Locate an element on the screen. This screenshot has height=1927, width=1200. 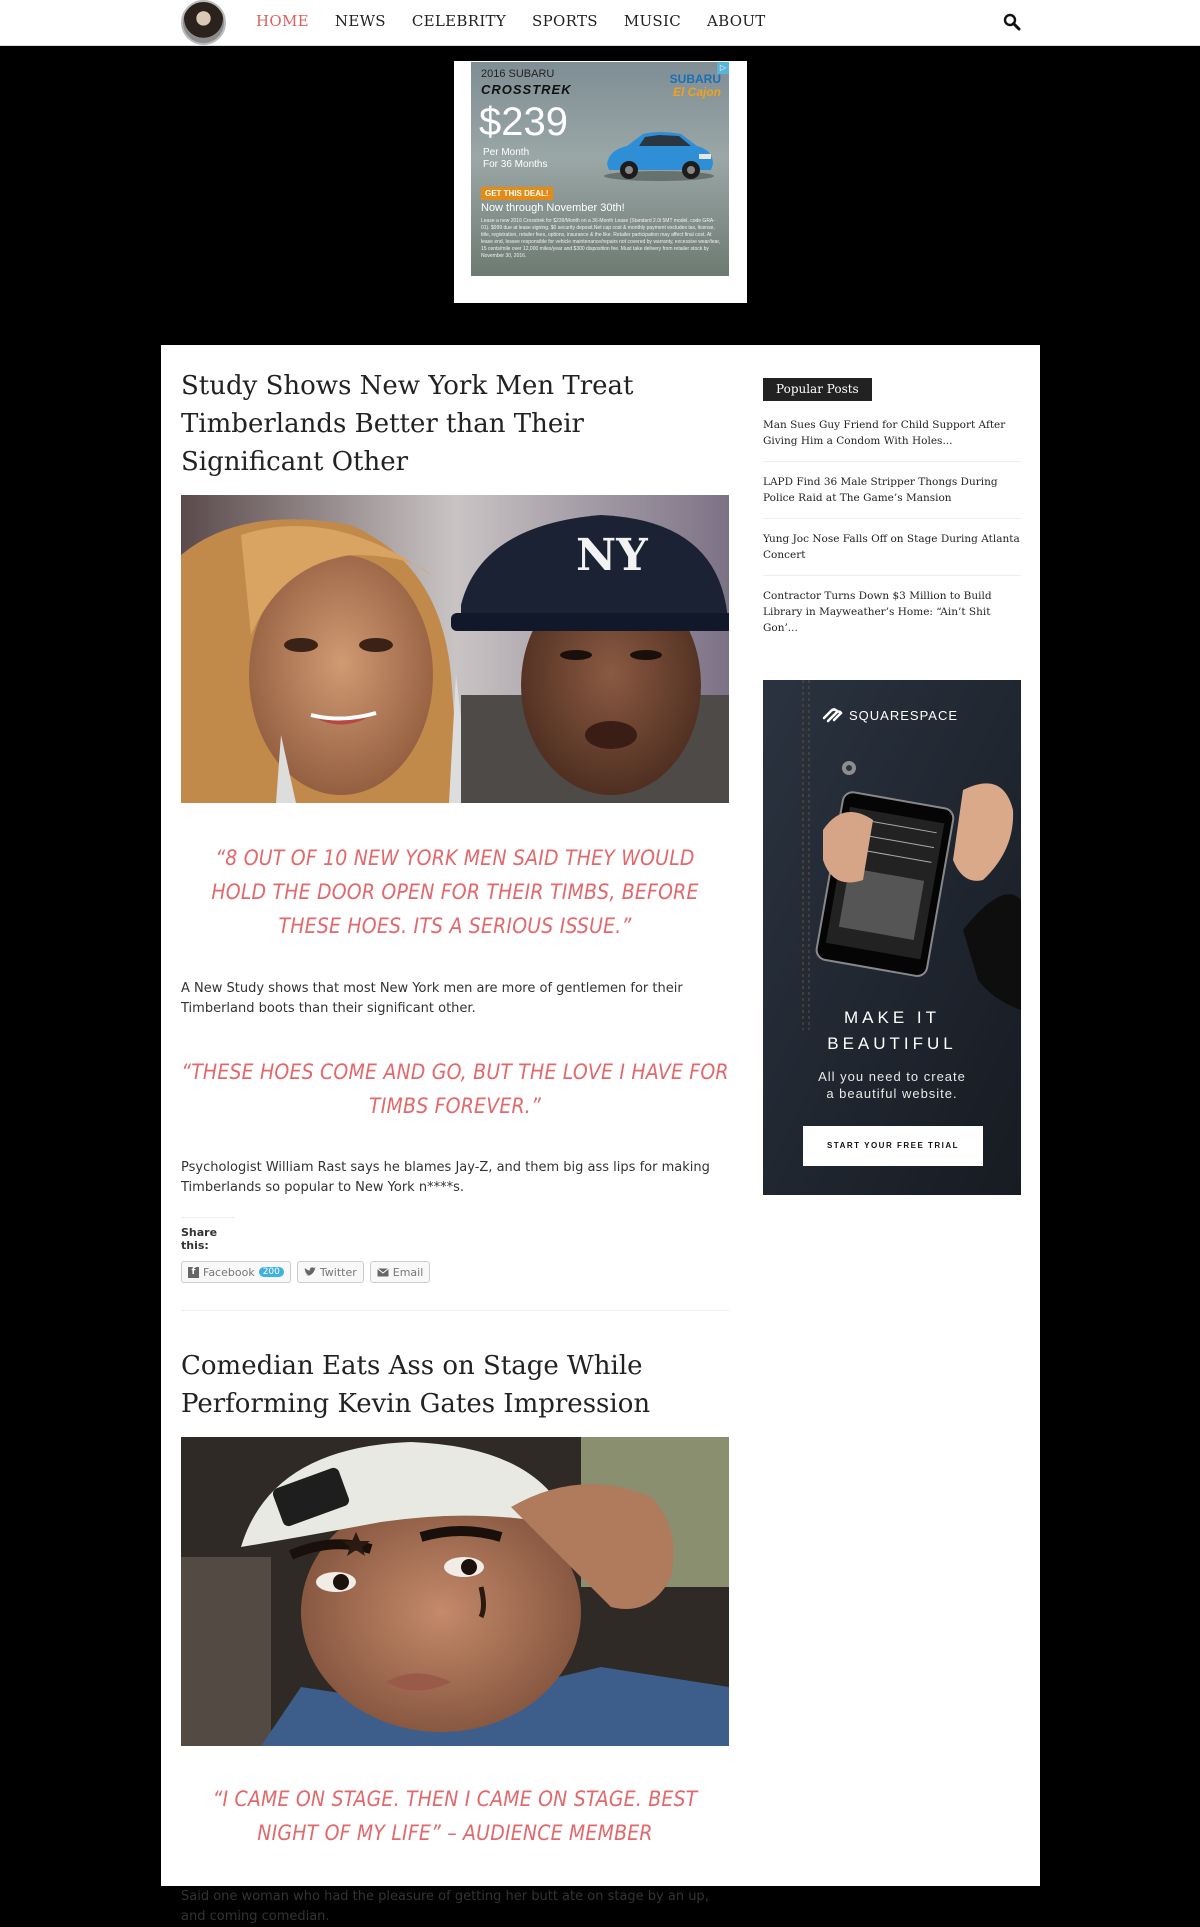
nav-celebrity: CELEBRITY is located at coordinates (459, 21).